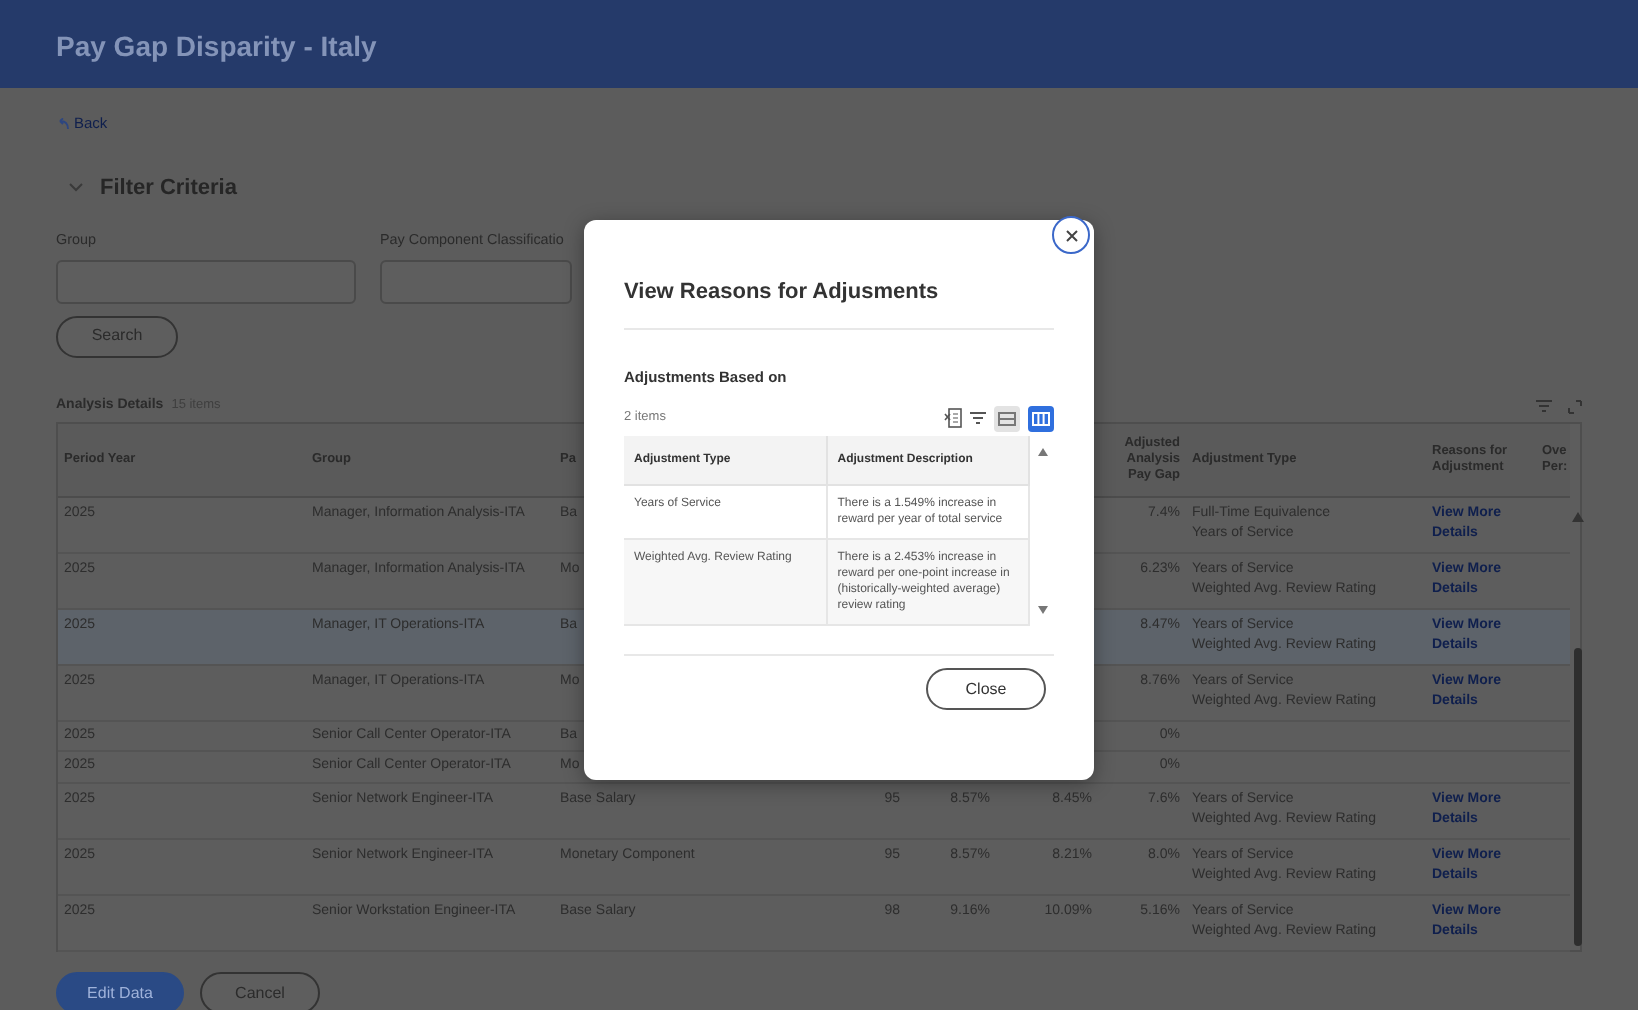  I want to click on expand-icon, so click(1575, 406).